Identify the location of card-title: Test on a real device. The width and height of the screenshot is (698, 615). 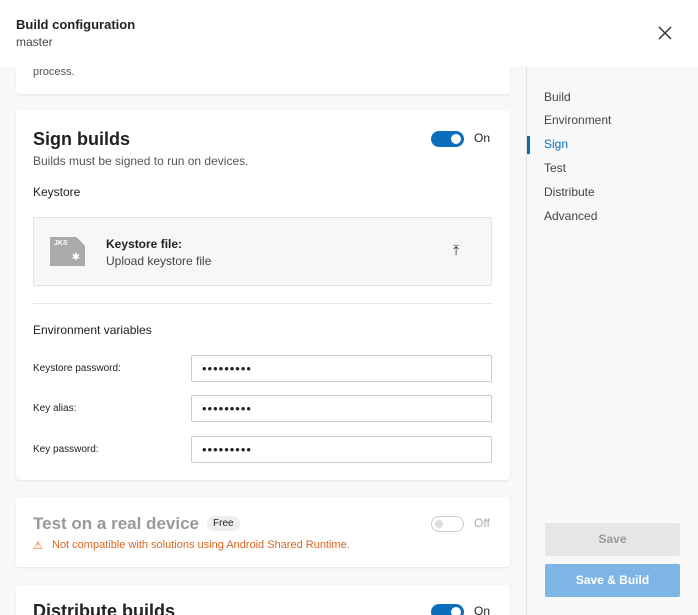
(116, 523).